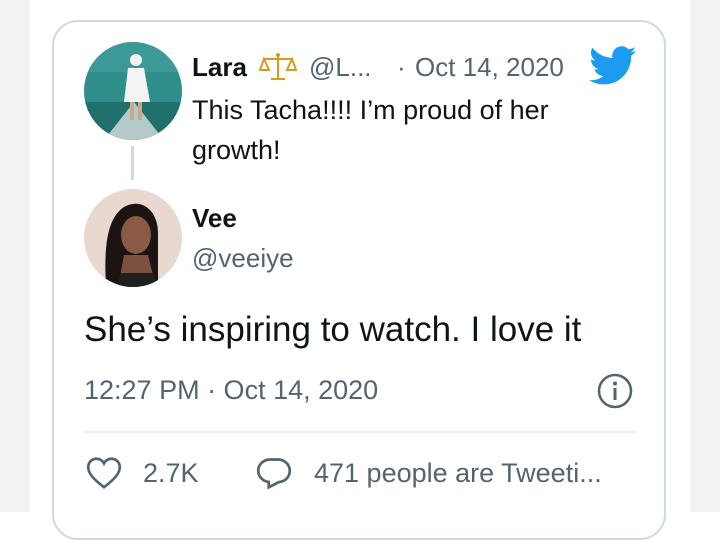  What do you see at coordinates (243, 258) in the screenshot?
I see `vee-handle: @veeiye` at bounding box center [243, 258].